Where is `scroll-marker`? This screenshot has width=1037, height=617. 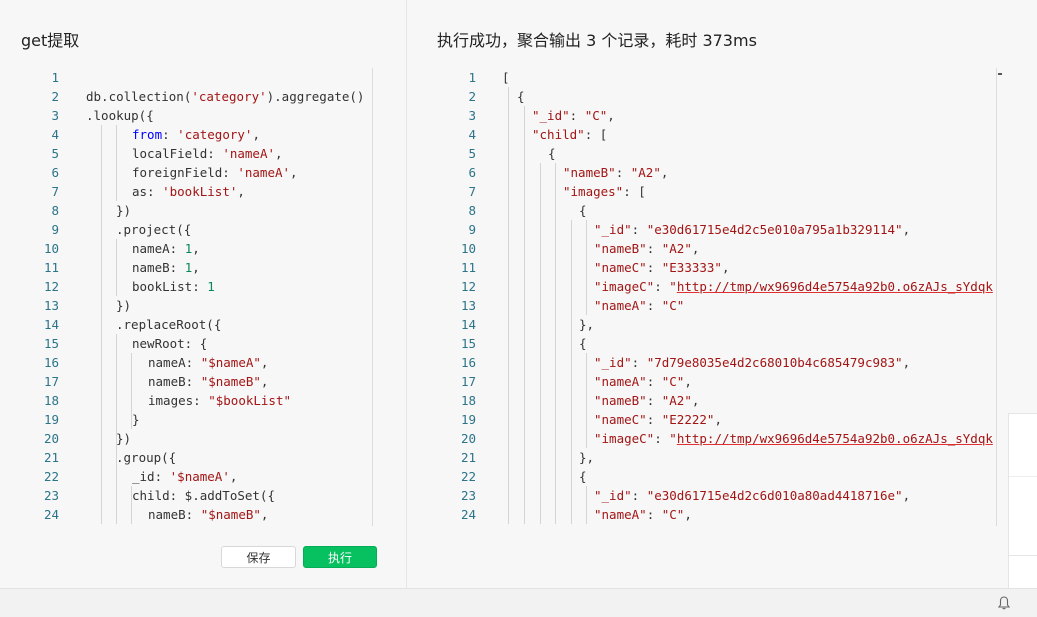
scroll-marker is located at coordinates (1000, 74).